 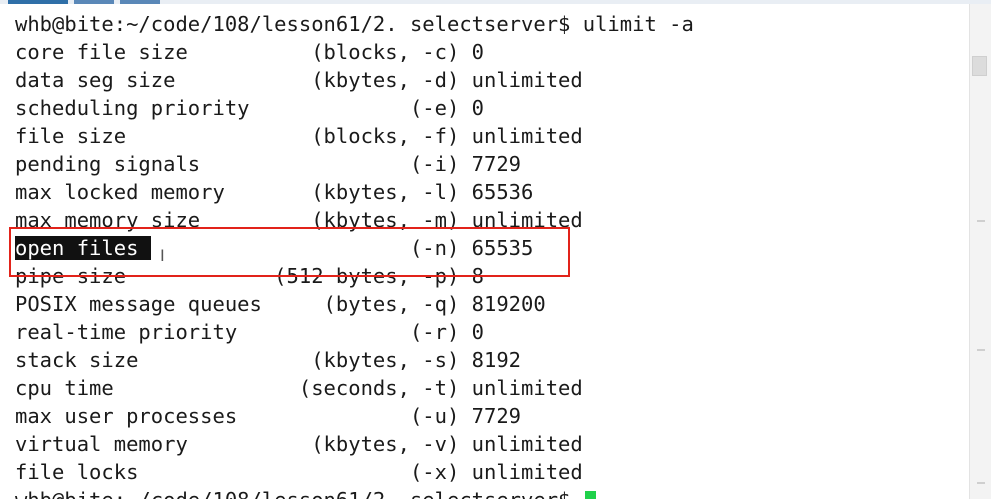 What do you see at coordinates (979, 66) in the screenshot?
I see `scrollbar-thumb` at bounding box center [979, 66].